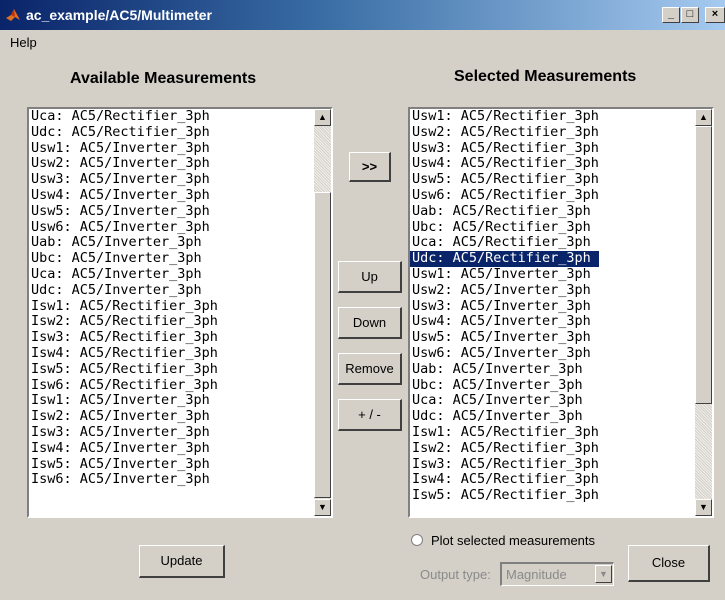 The width and height of the screenshot is (725, 600). What do you see at coordinates (504, 211) in the screenshot?
I see `list-item: Uab: AC5/Rectifier_3ph` at bounding box center [504, 211].